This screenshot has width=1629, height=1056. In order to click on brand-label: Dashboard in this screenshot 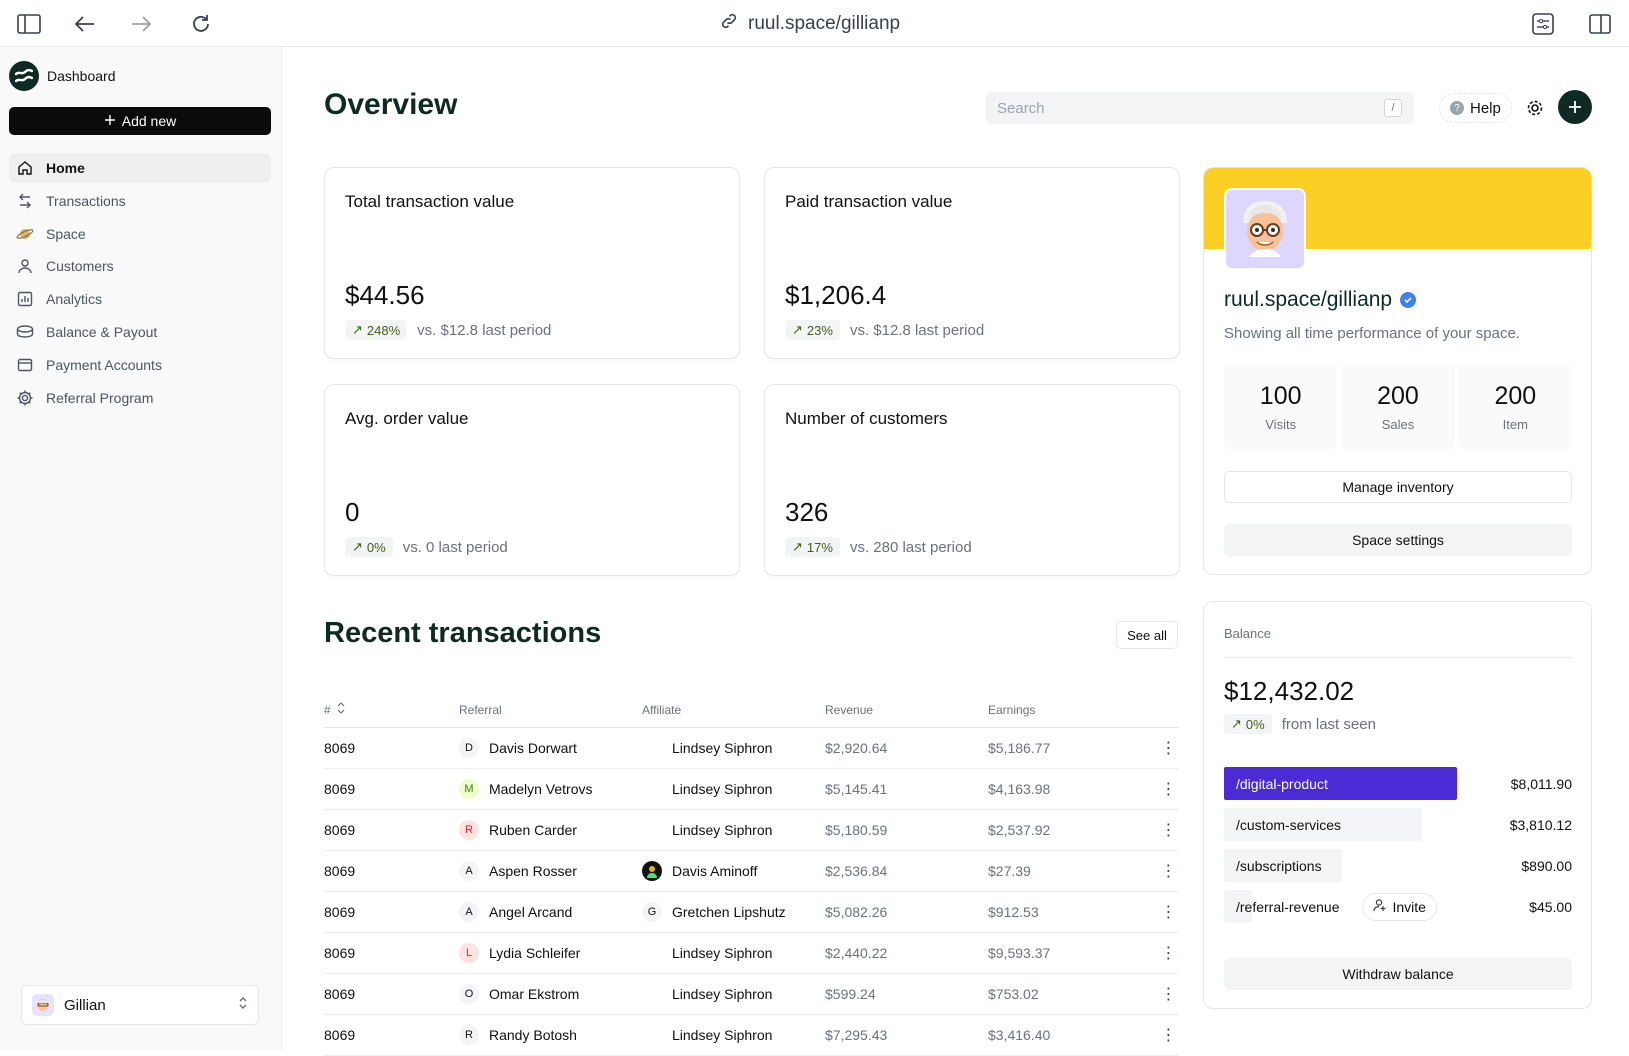, I will do `click(81, 76)`.